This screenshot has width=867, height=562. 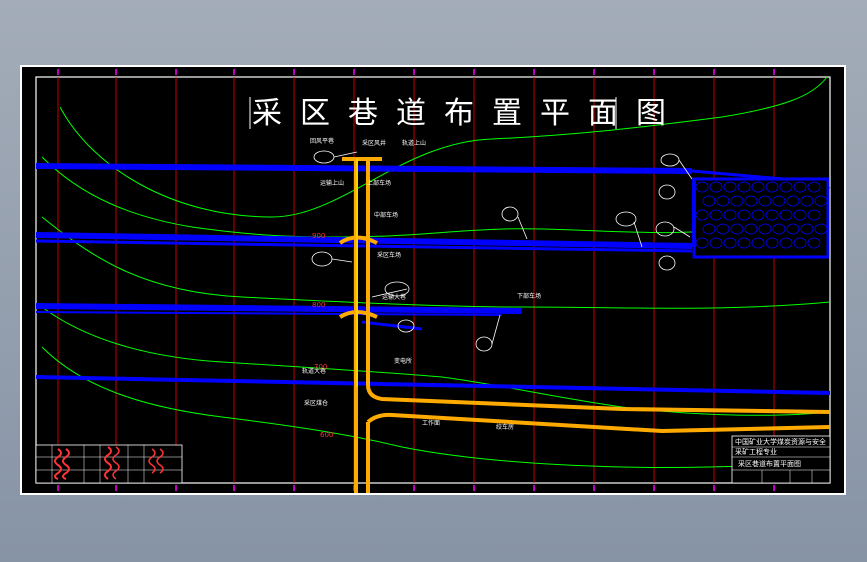 I want to click on annotation-label: 轨道上山, so click(x=414, y=143).